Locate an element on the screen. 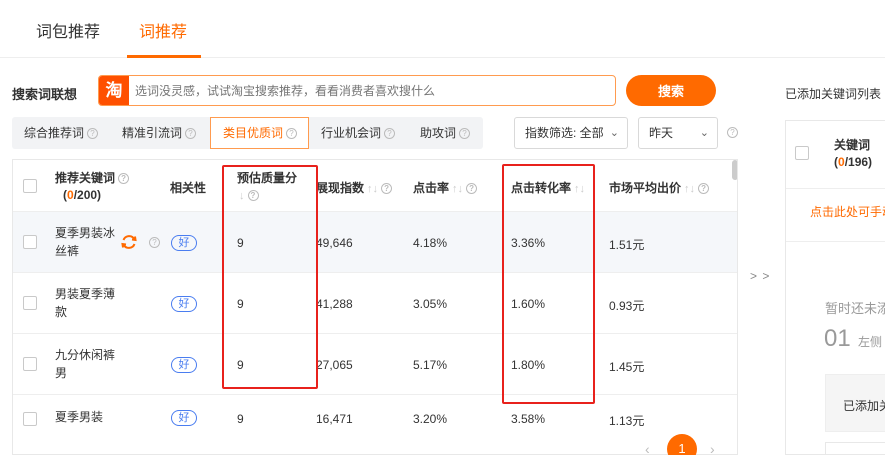 This screenshot has width=885, height=455. added-info-text: 已添加关 is located at coordinates (864, 406).